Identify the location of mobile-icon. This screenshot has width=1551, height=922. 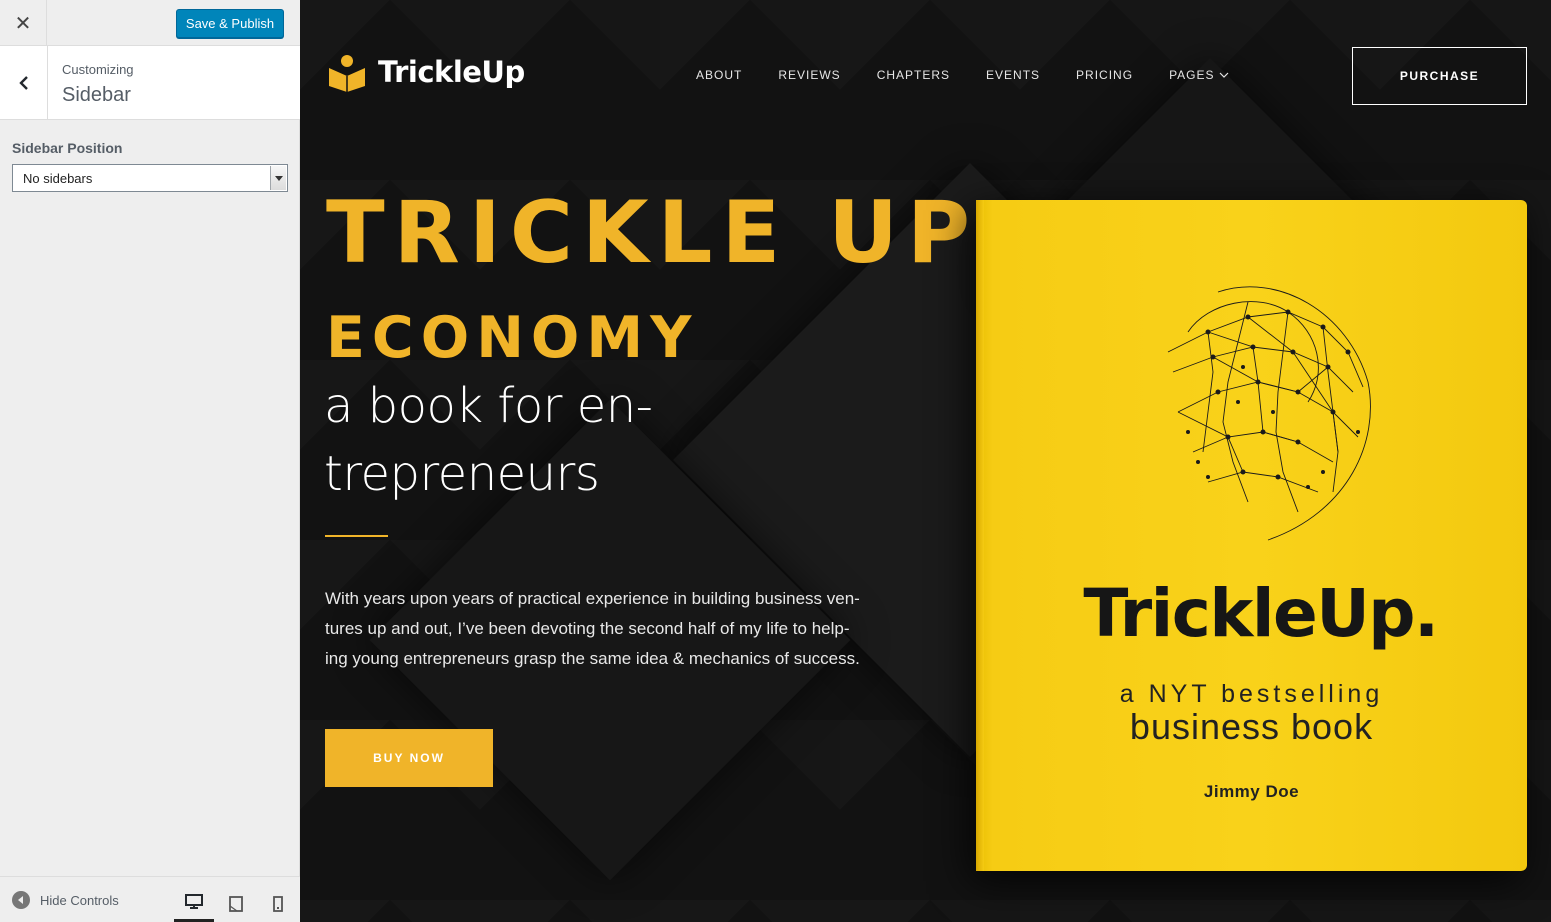
(278, 904).